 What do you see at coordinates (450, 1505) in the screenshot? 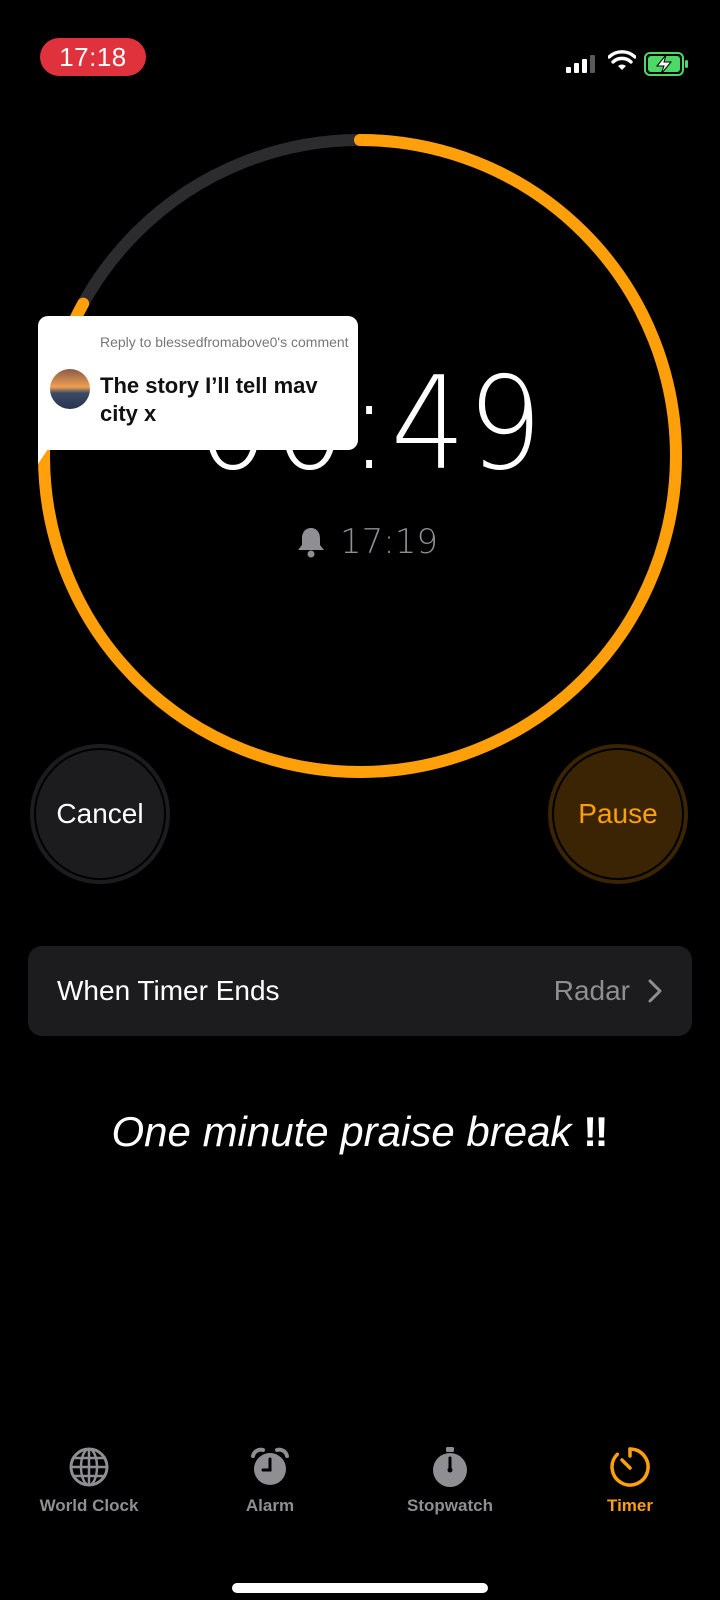
I see `tab-label: Stopwatch` at bounding box center [450, 1505].